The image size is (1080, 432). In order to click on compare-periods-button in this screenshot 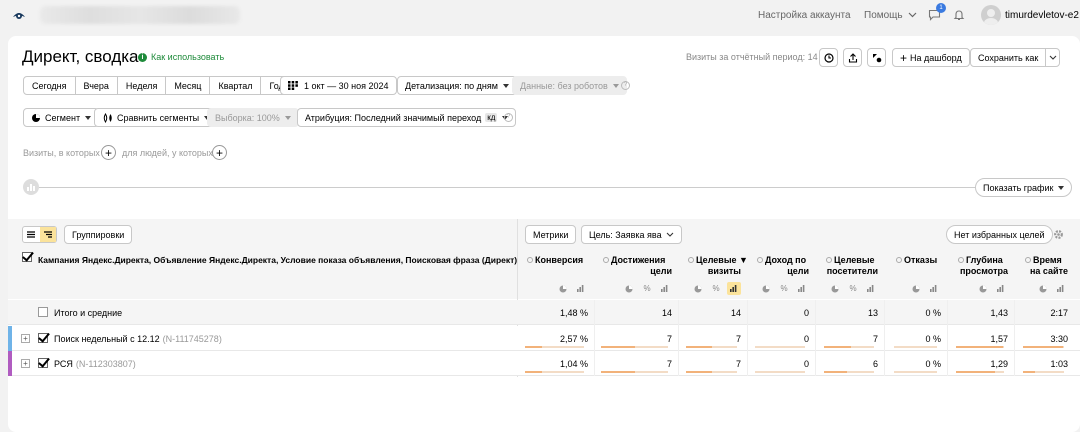, I will do `click(876, 57)`.